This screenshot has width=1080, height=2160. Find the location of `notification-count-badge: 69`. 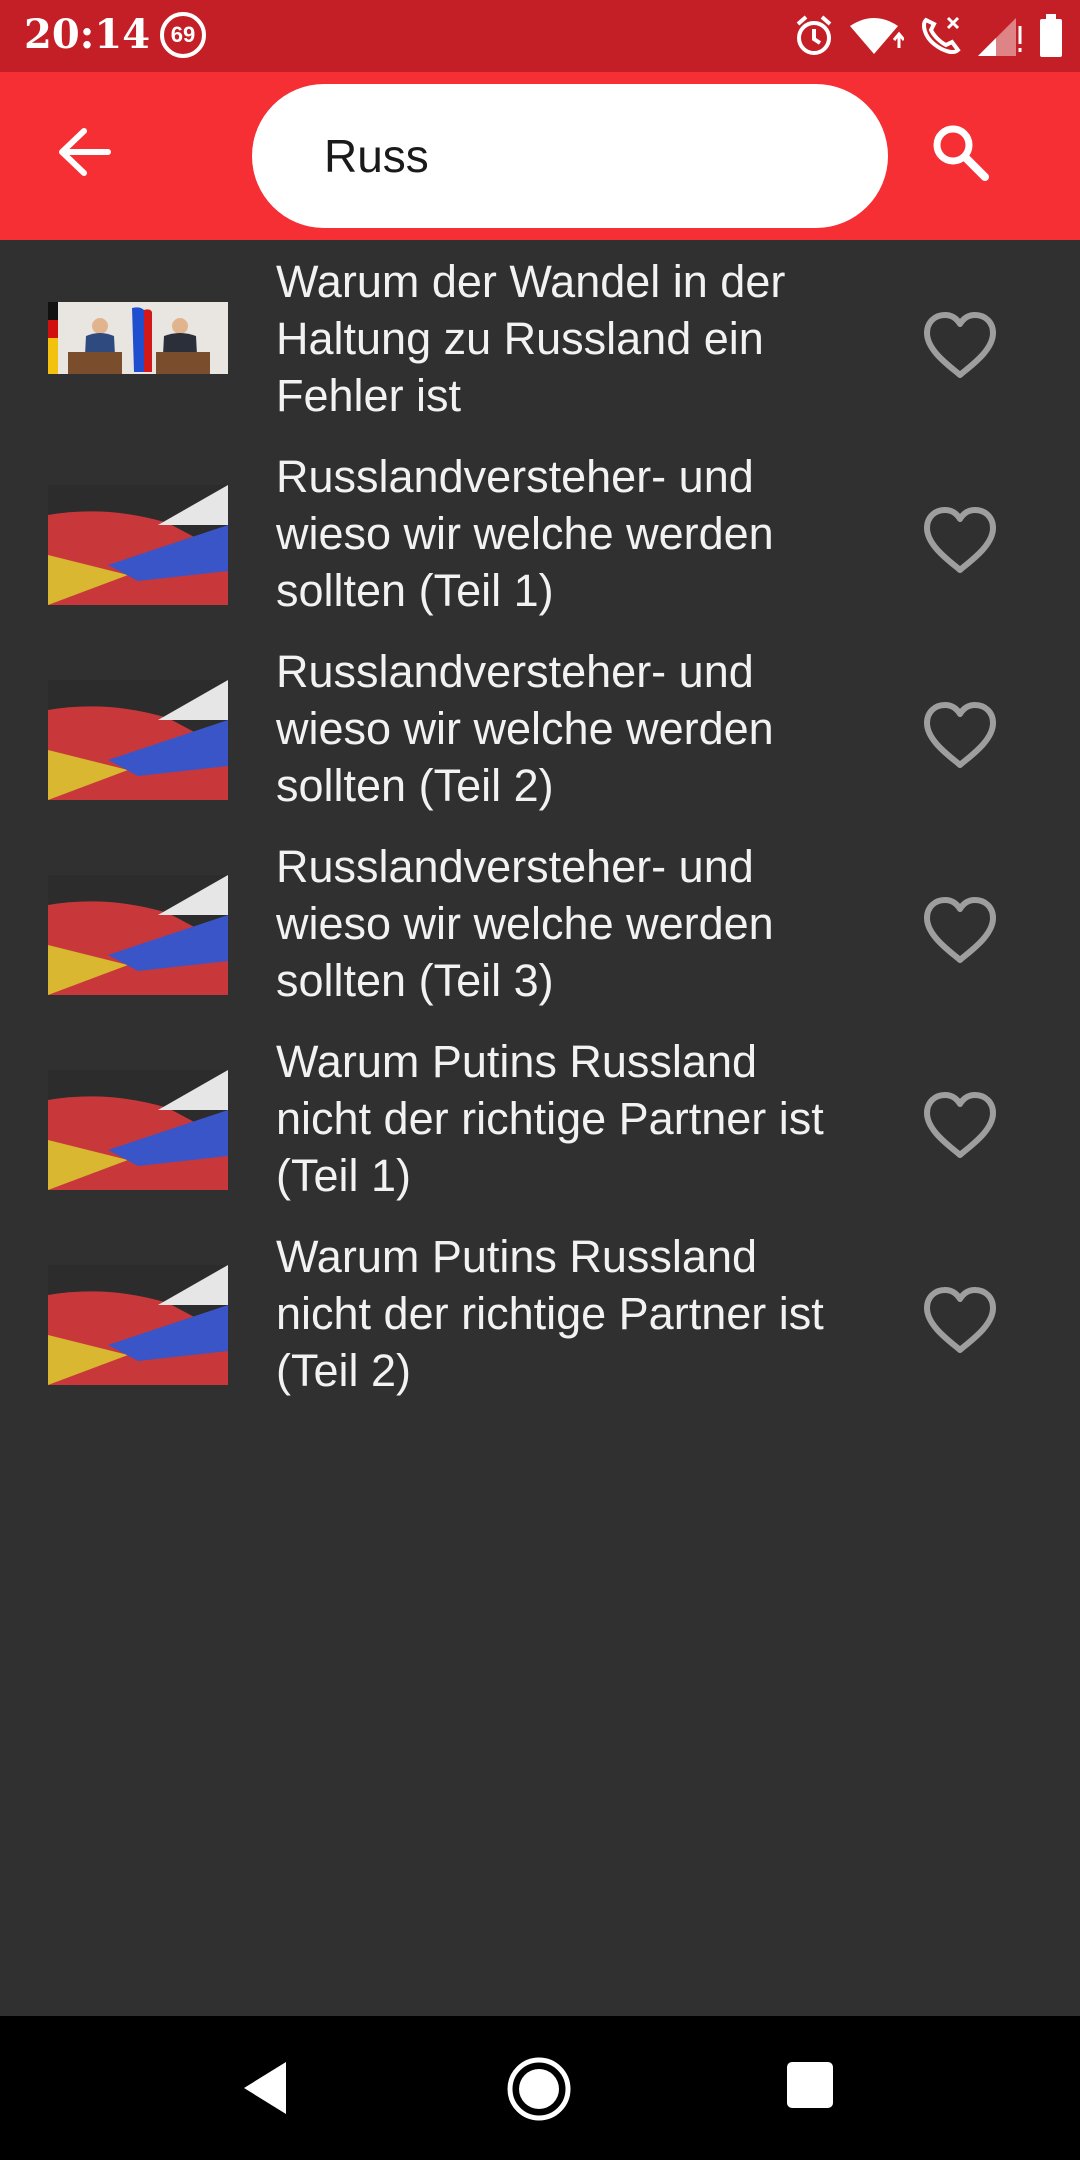

notification-count-badge: 69 is located at coordinates (183, 35).